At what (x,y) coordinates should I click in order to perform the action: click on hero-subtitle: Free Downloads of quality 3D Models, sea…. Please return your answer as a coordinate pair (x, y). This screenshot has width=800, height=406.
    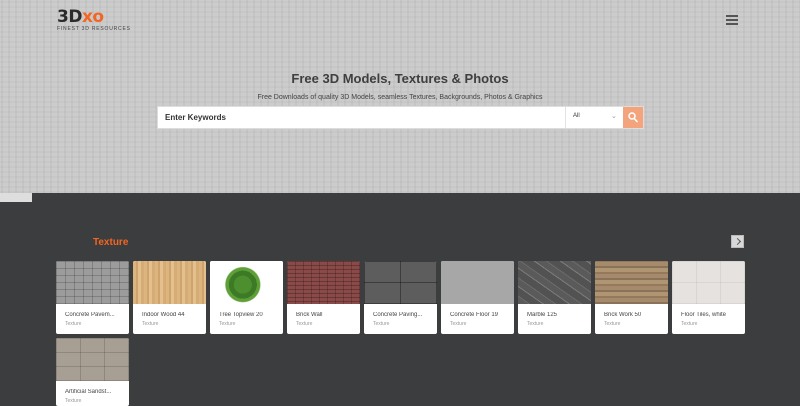
    Looking at the image, I should click on (400, 97).